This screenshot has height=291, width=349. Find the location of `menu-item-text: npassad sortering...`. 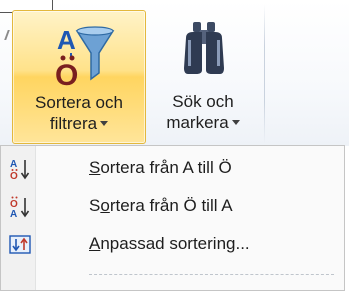

menu-item-text: npassad sortering... is located at coordinates (175, 243).